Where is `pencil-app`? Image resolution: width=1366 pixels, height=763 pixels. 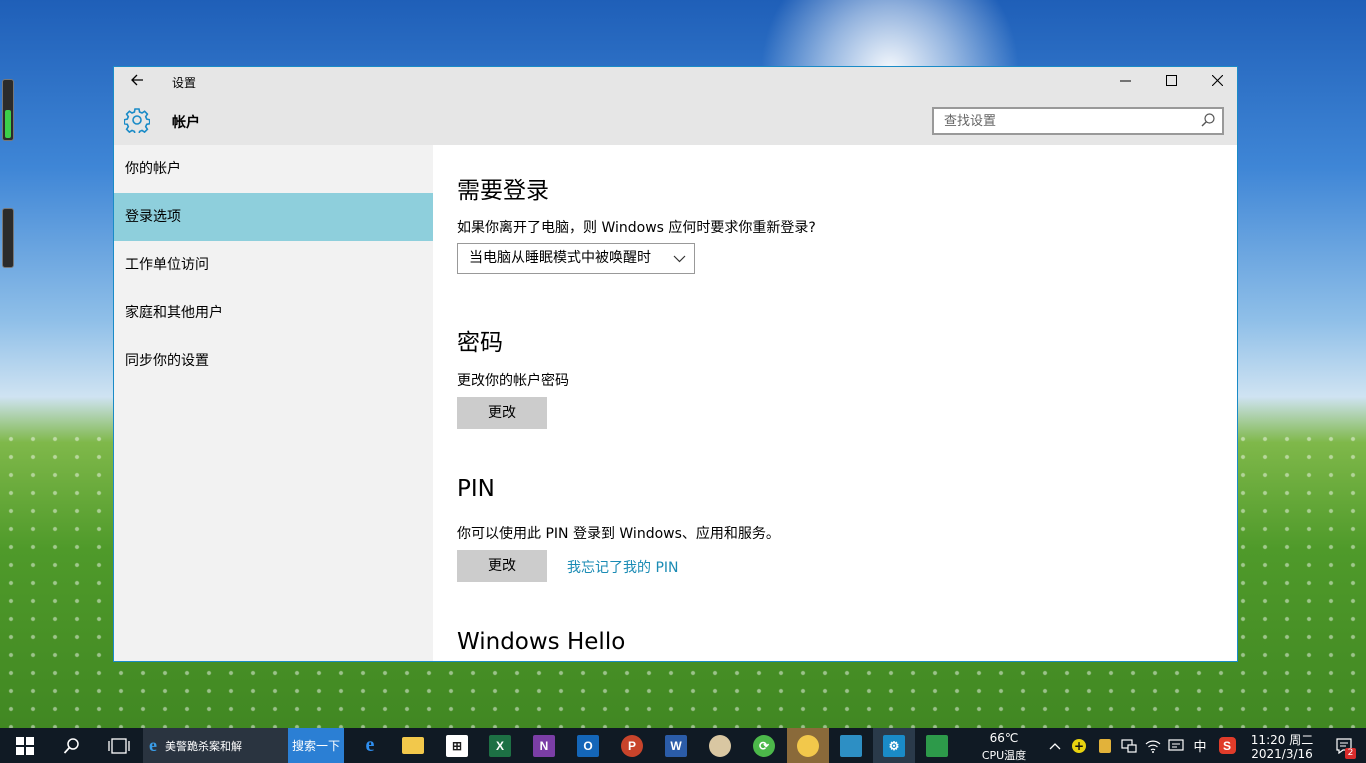
pencil-app is located at coordinates (808, 745).